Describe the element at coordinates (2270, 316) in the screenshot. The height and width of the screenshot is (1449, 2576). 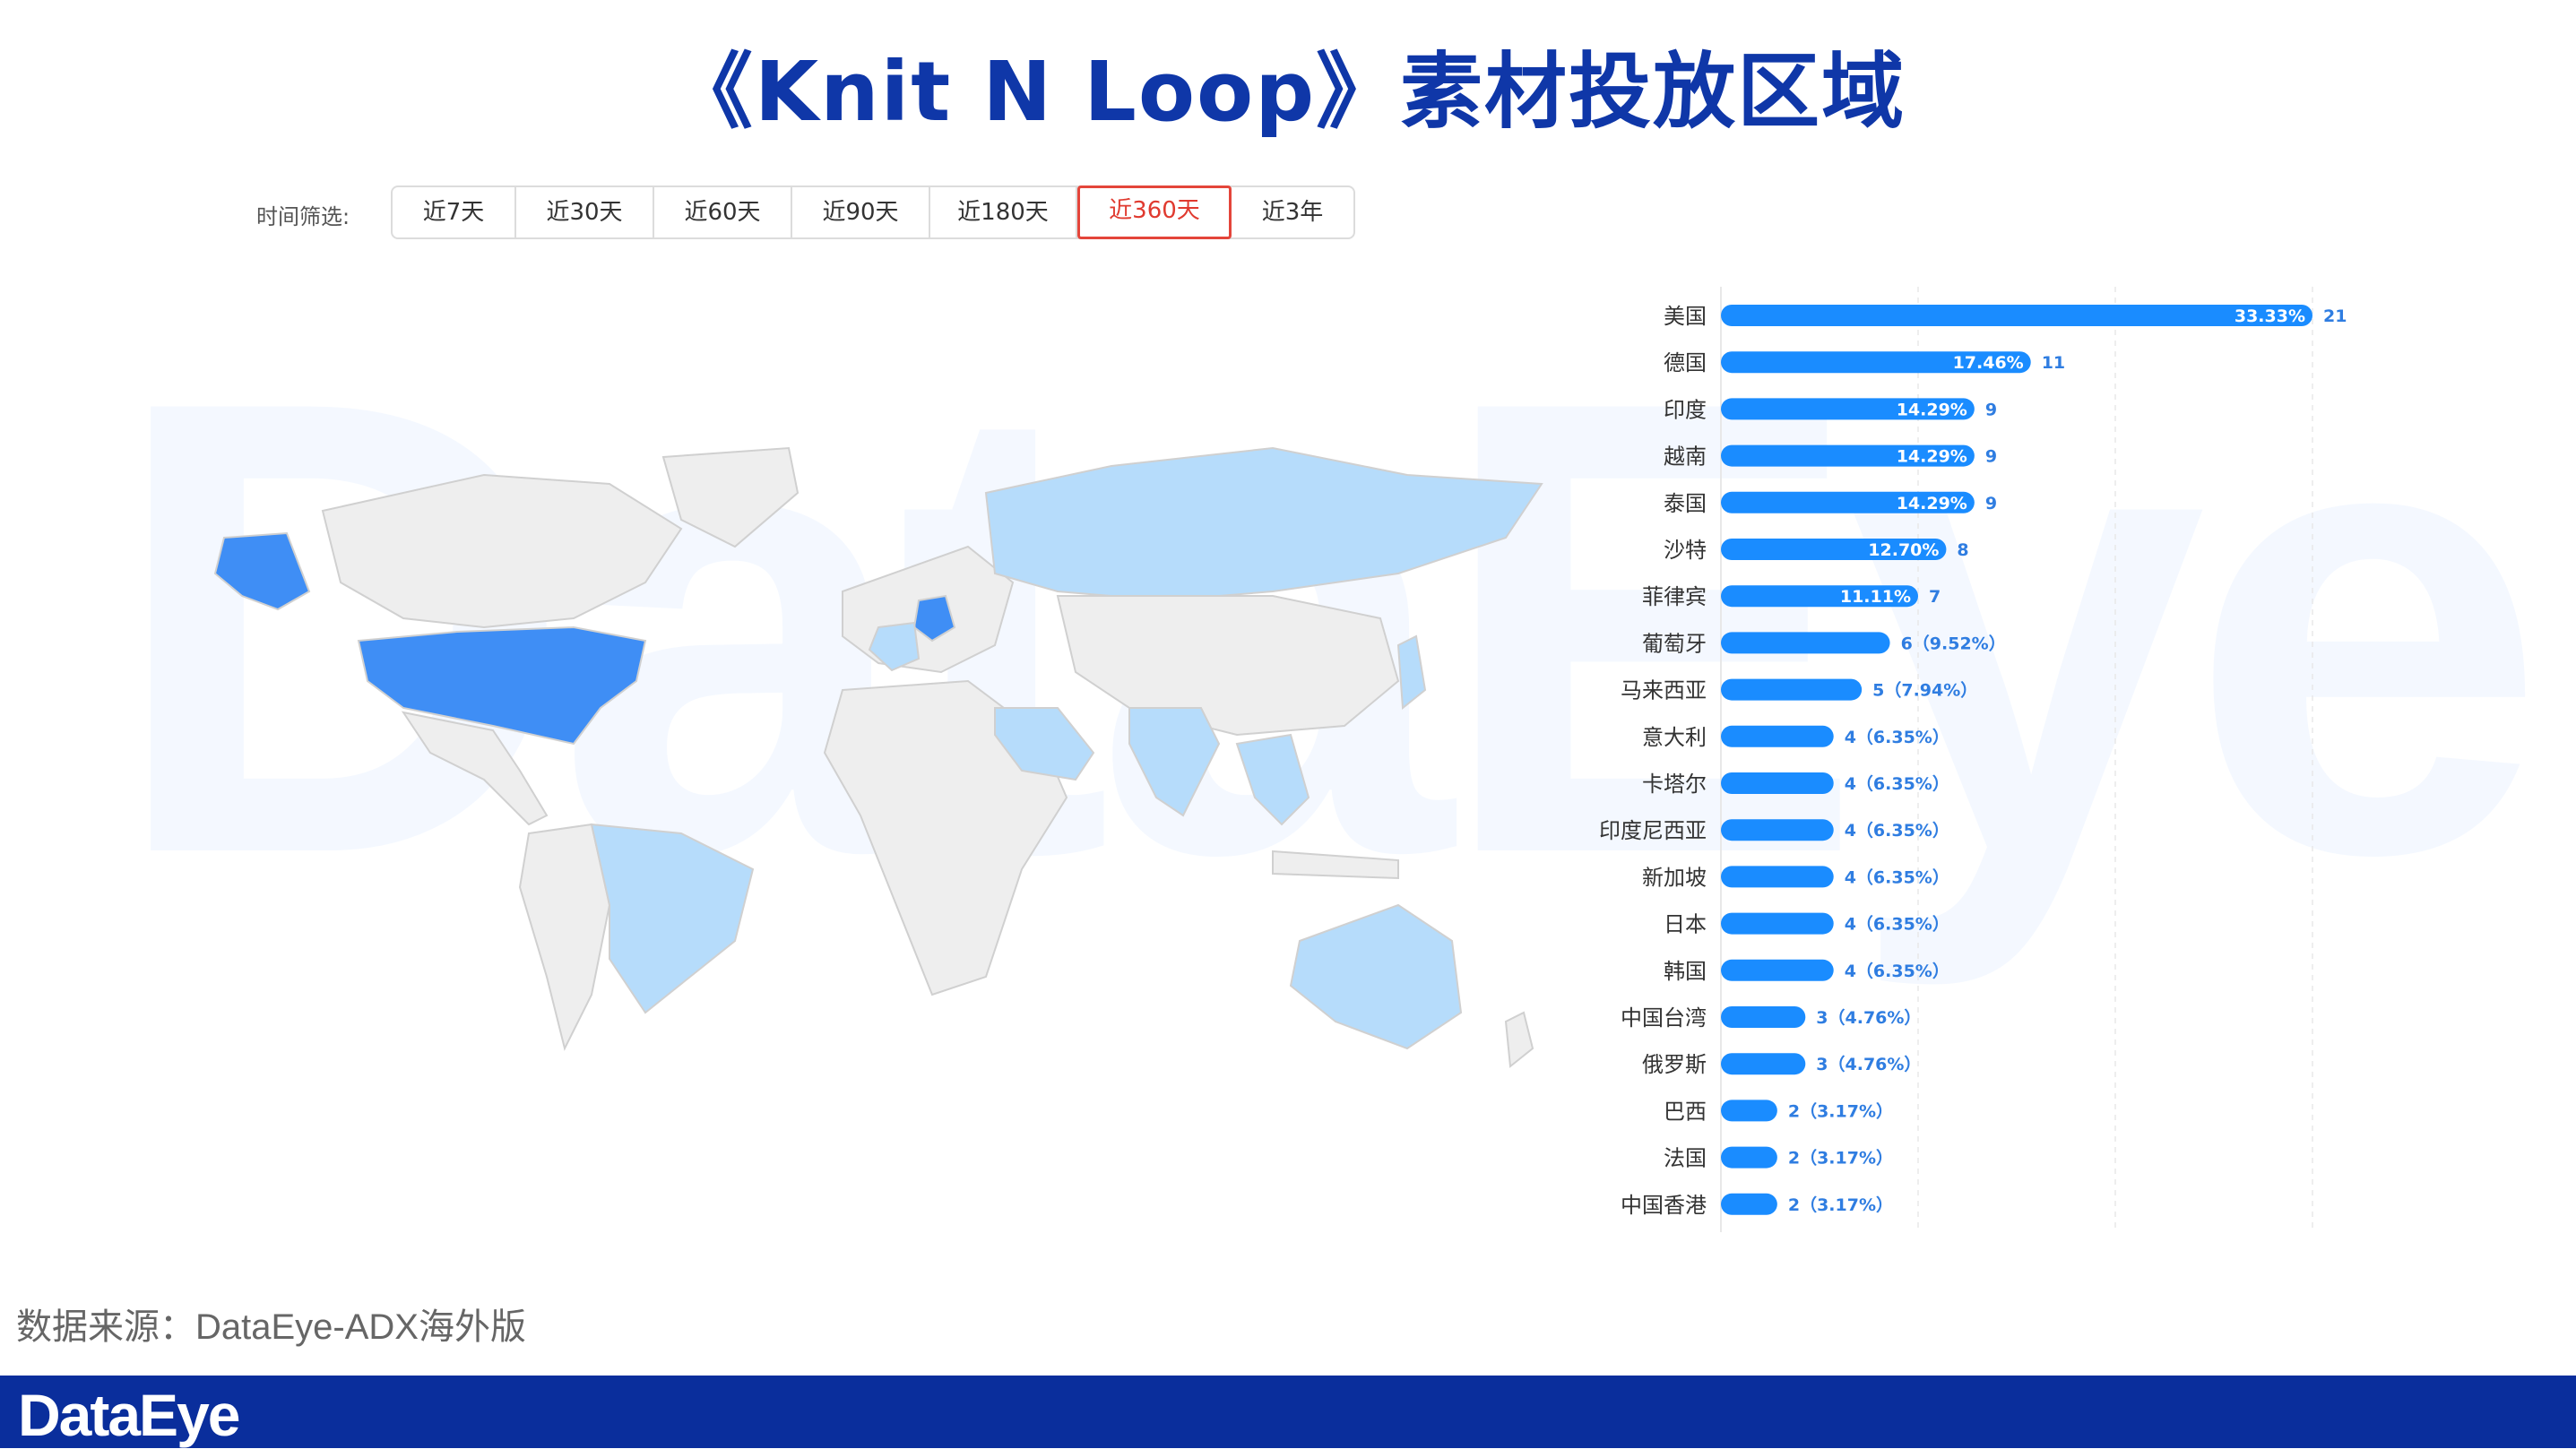
I see `bar-percent-label: 33.33%` at that location.